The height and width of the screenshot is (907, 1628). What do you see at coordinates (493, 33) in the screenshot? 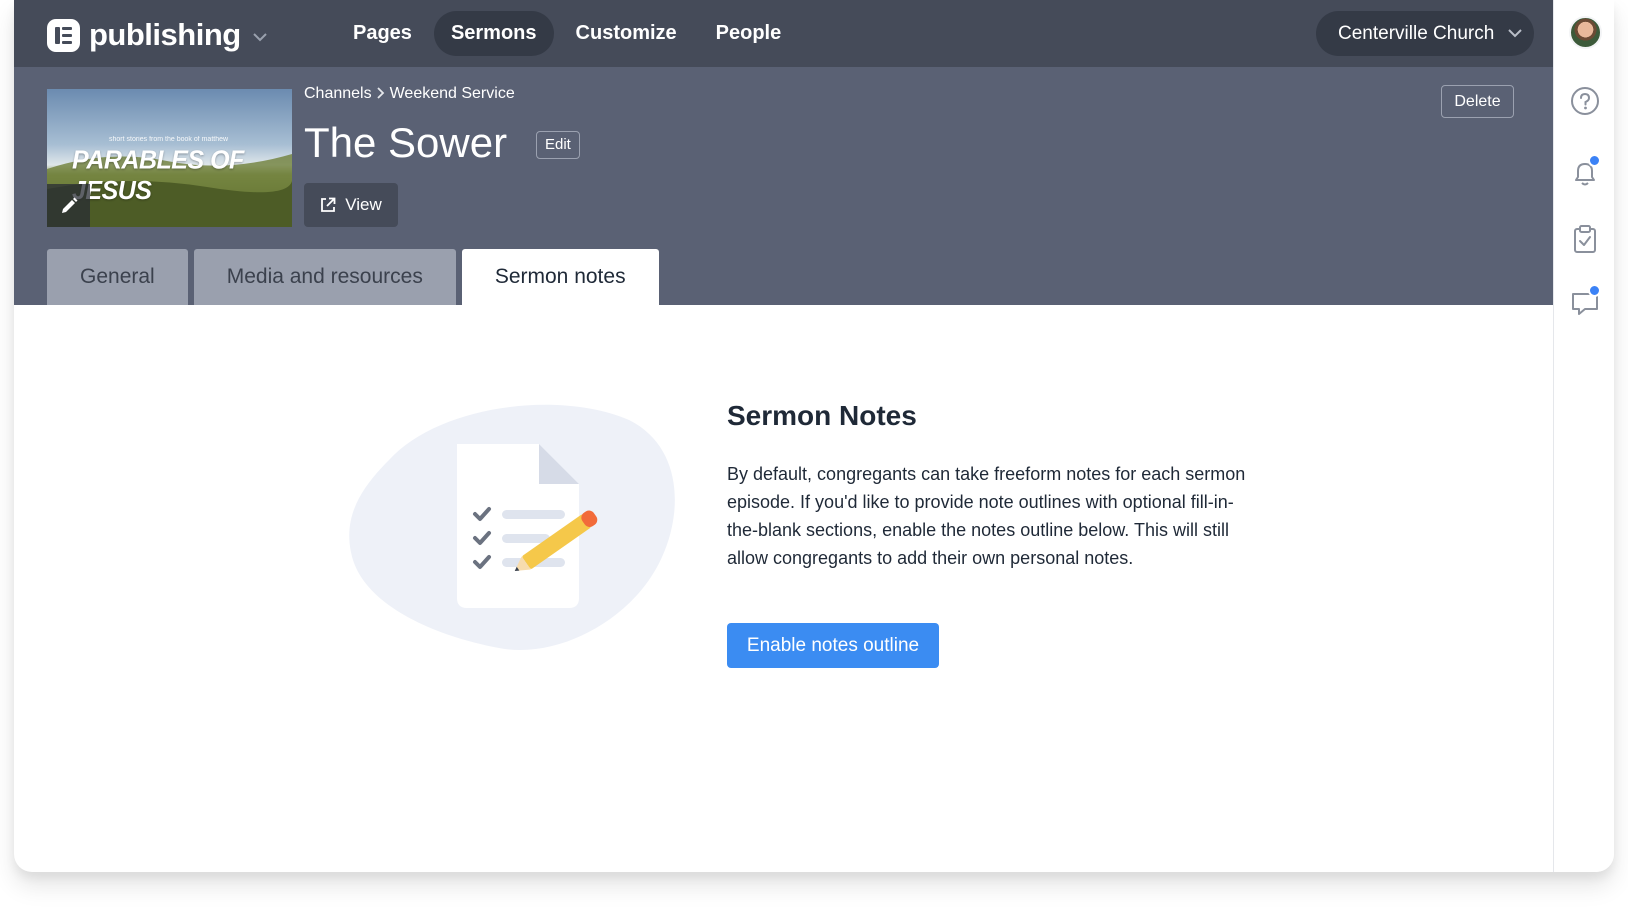
I see `nav-sermons: Sermons` at bounding box center [493, 33].